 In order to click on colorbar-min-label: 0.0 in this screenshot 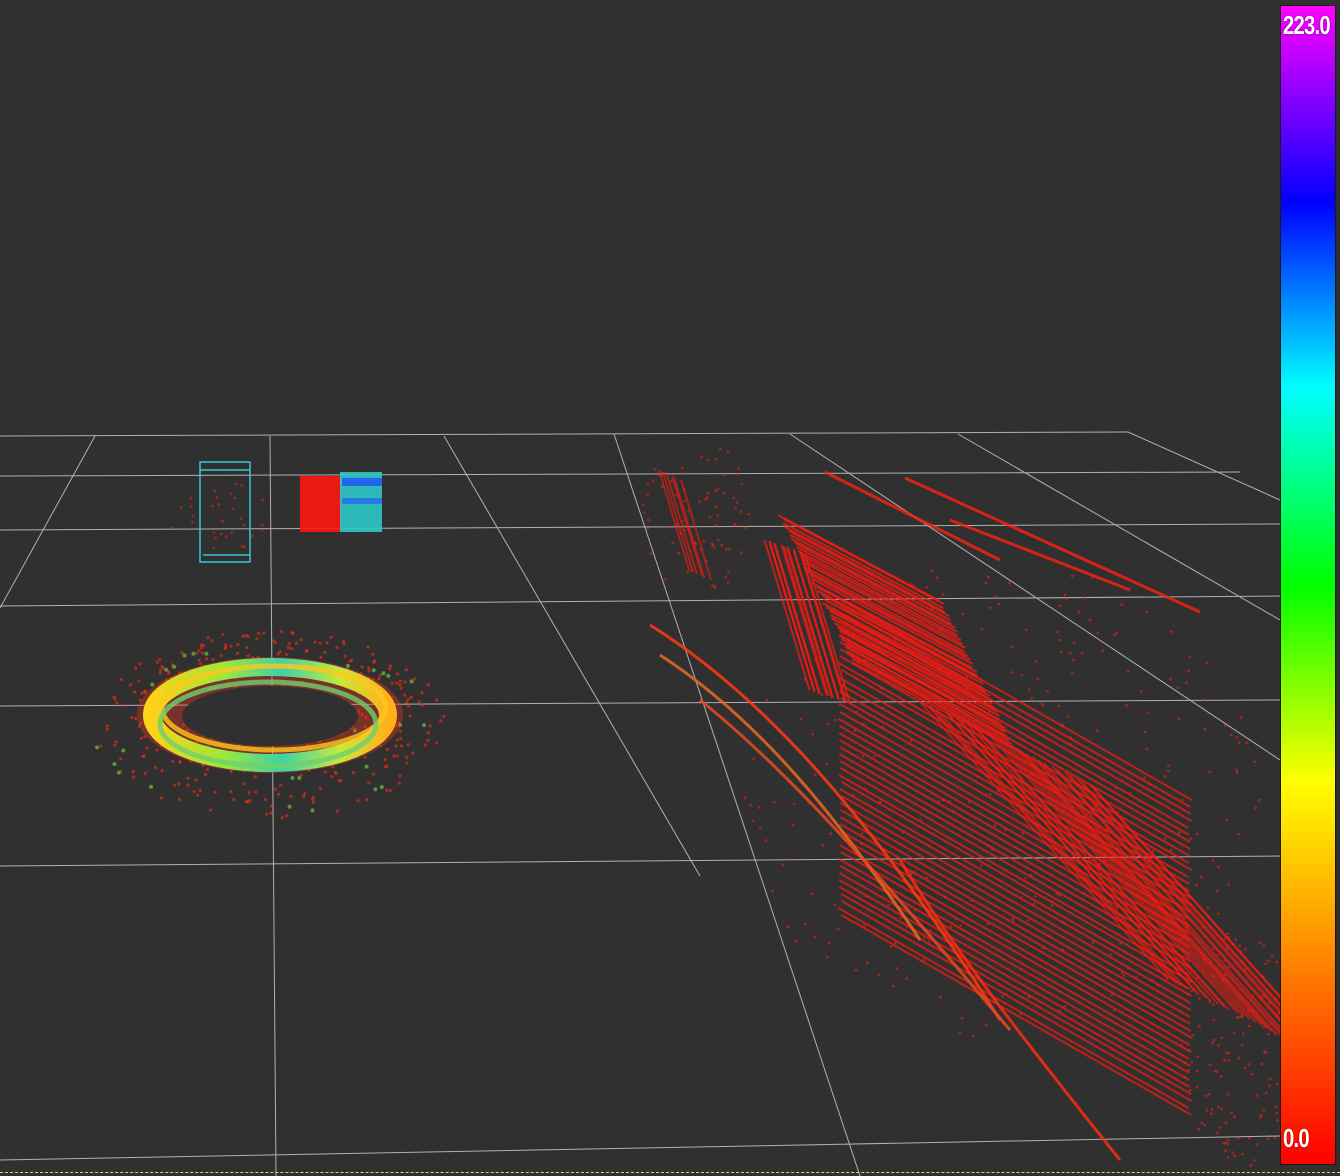, I will do `click(1296, 1138)`.